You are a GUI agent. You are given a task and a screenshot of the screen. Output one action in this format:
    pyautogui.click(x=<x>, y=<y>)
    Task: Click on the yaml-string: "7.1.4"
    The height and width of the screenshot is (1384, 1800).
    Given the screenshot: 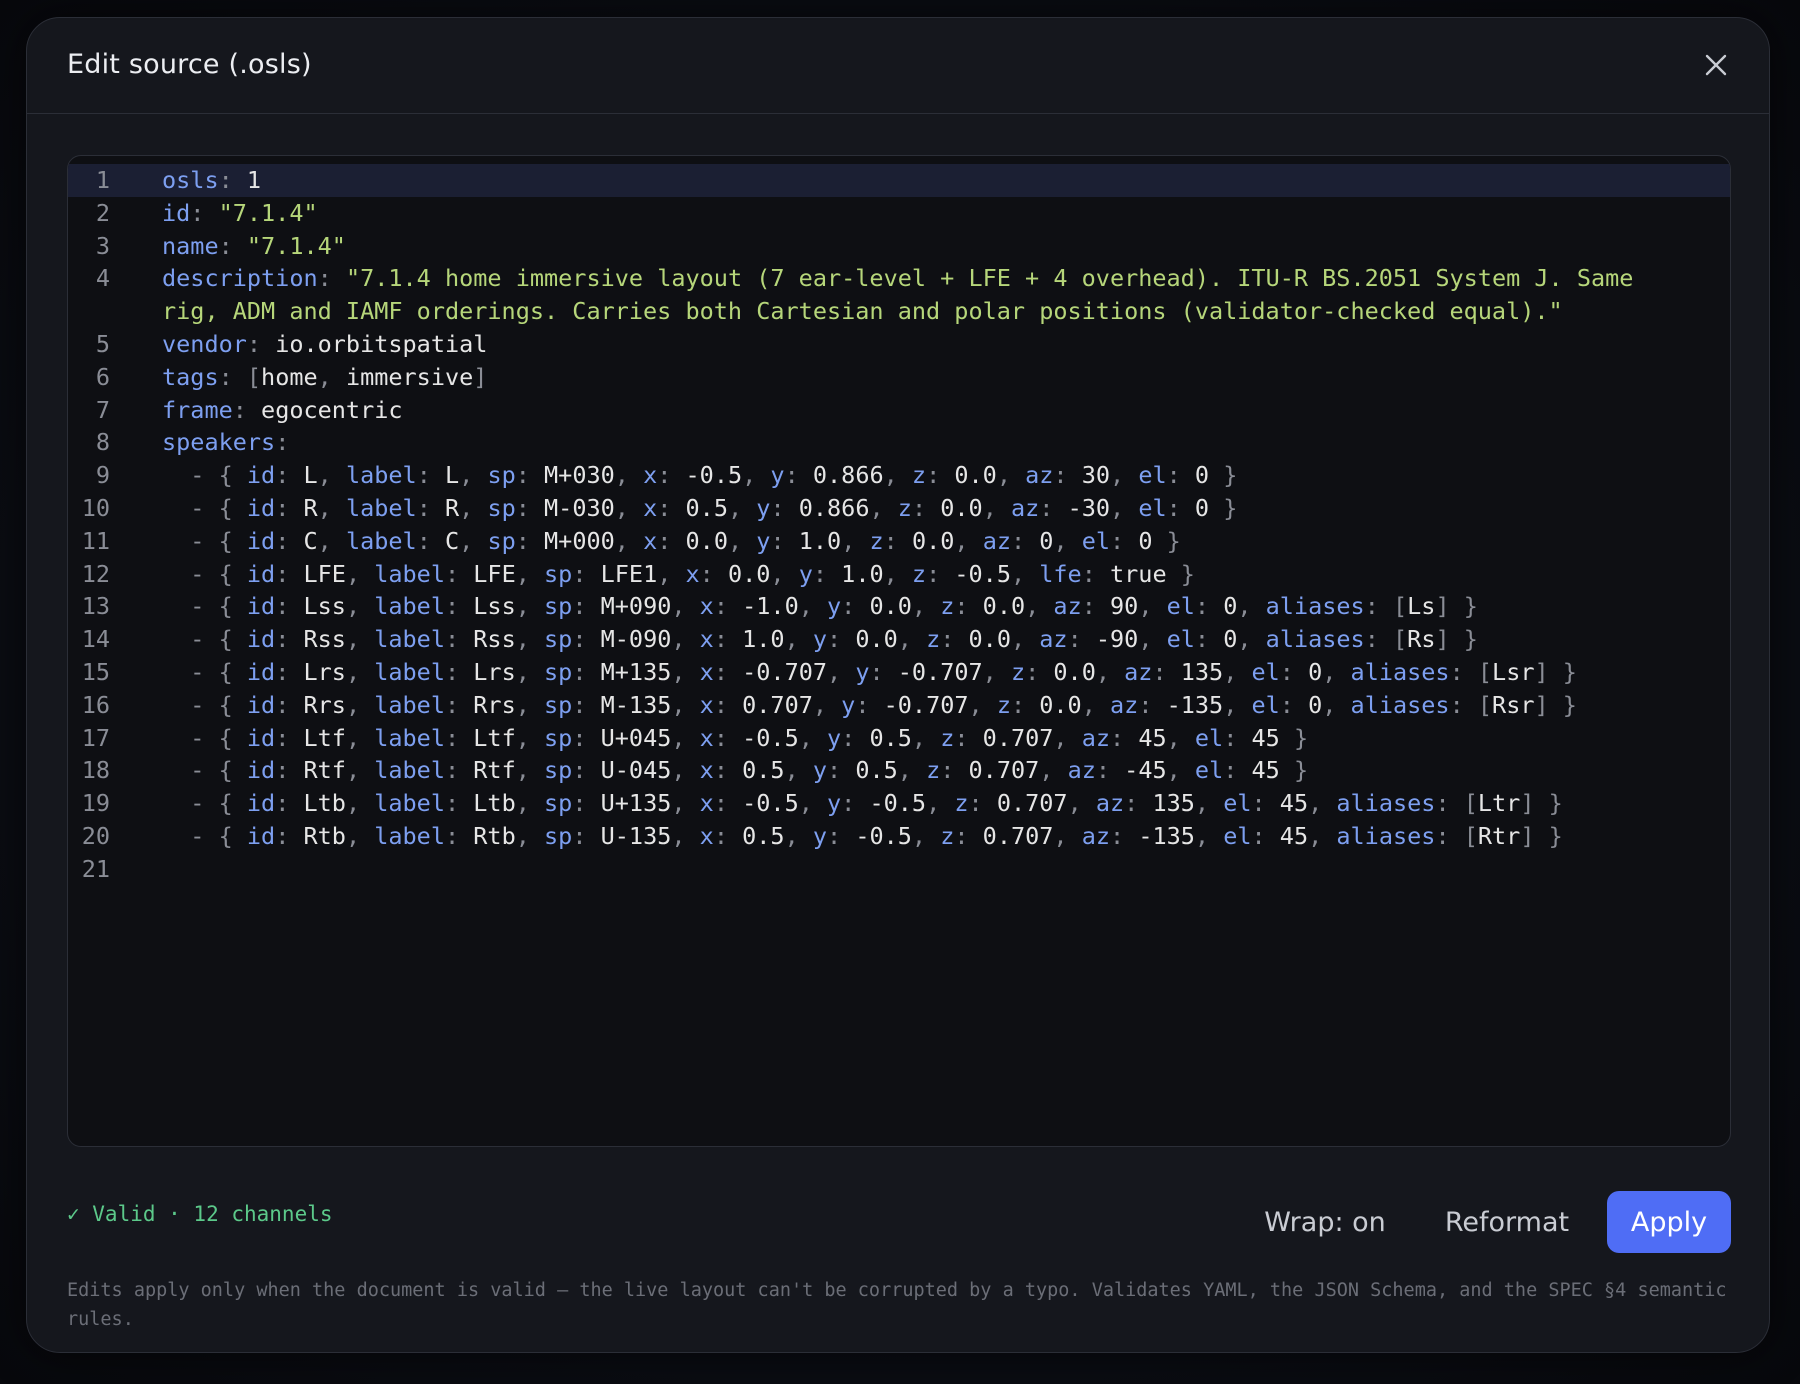 What is the action you would take?
    pyautogui.click(x=296, y=245)
    